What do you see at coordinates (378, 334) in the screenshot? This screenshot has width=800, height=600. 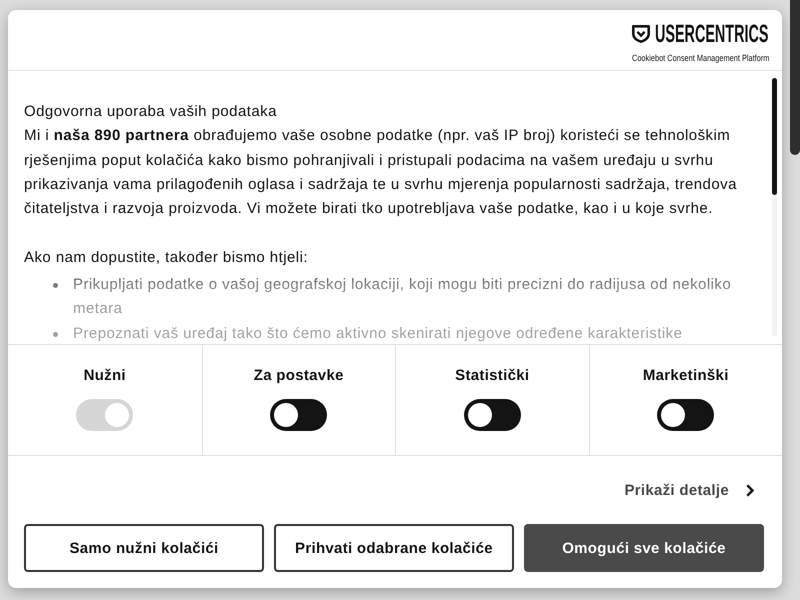 I see `purpose-text: Prepoznati vaš uređaj tako što ćemo aktivno skenirati njegove određene karakteristike` at bounding box center [378, 334].